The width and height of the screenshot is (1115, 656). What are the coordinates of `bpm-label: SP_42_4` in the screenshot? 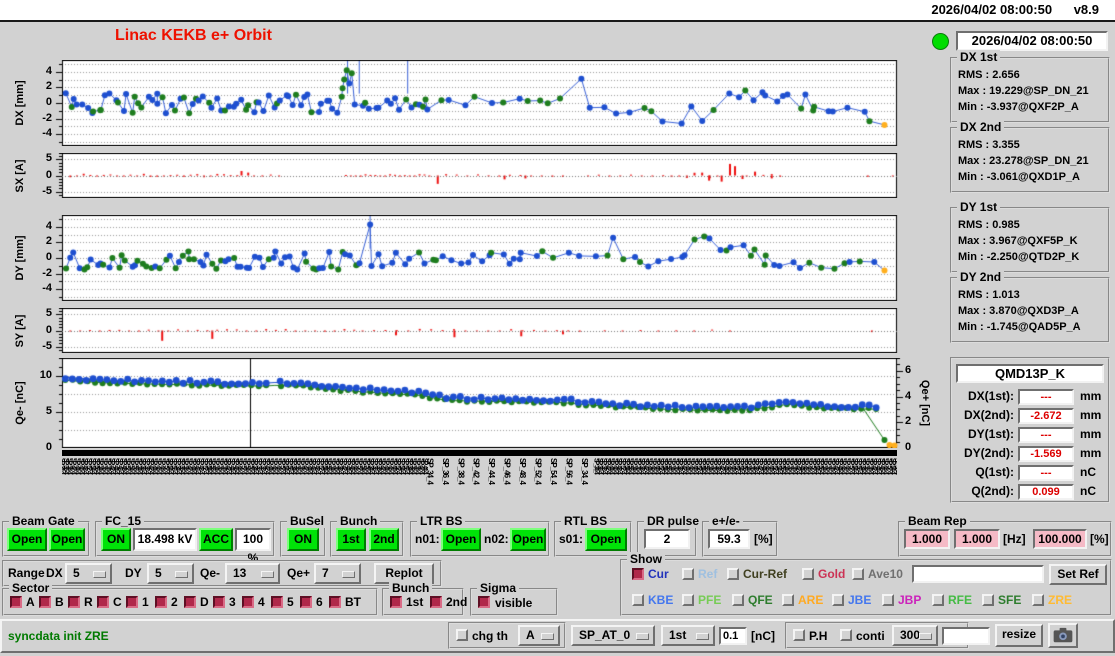 It's located at (476, 471).